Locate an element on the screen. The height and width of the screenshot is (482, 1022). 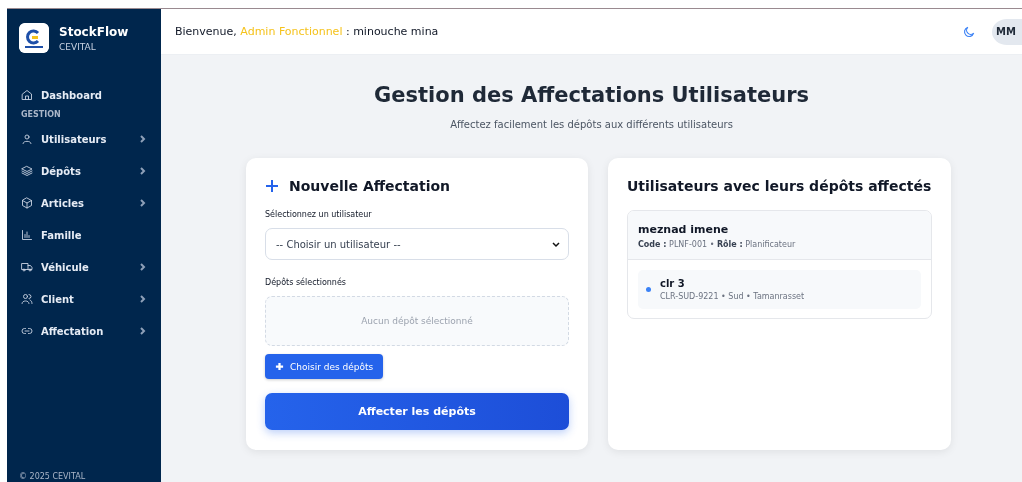
chevron-down-icon is located at coordinates (556, 244).